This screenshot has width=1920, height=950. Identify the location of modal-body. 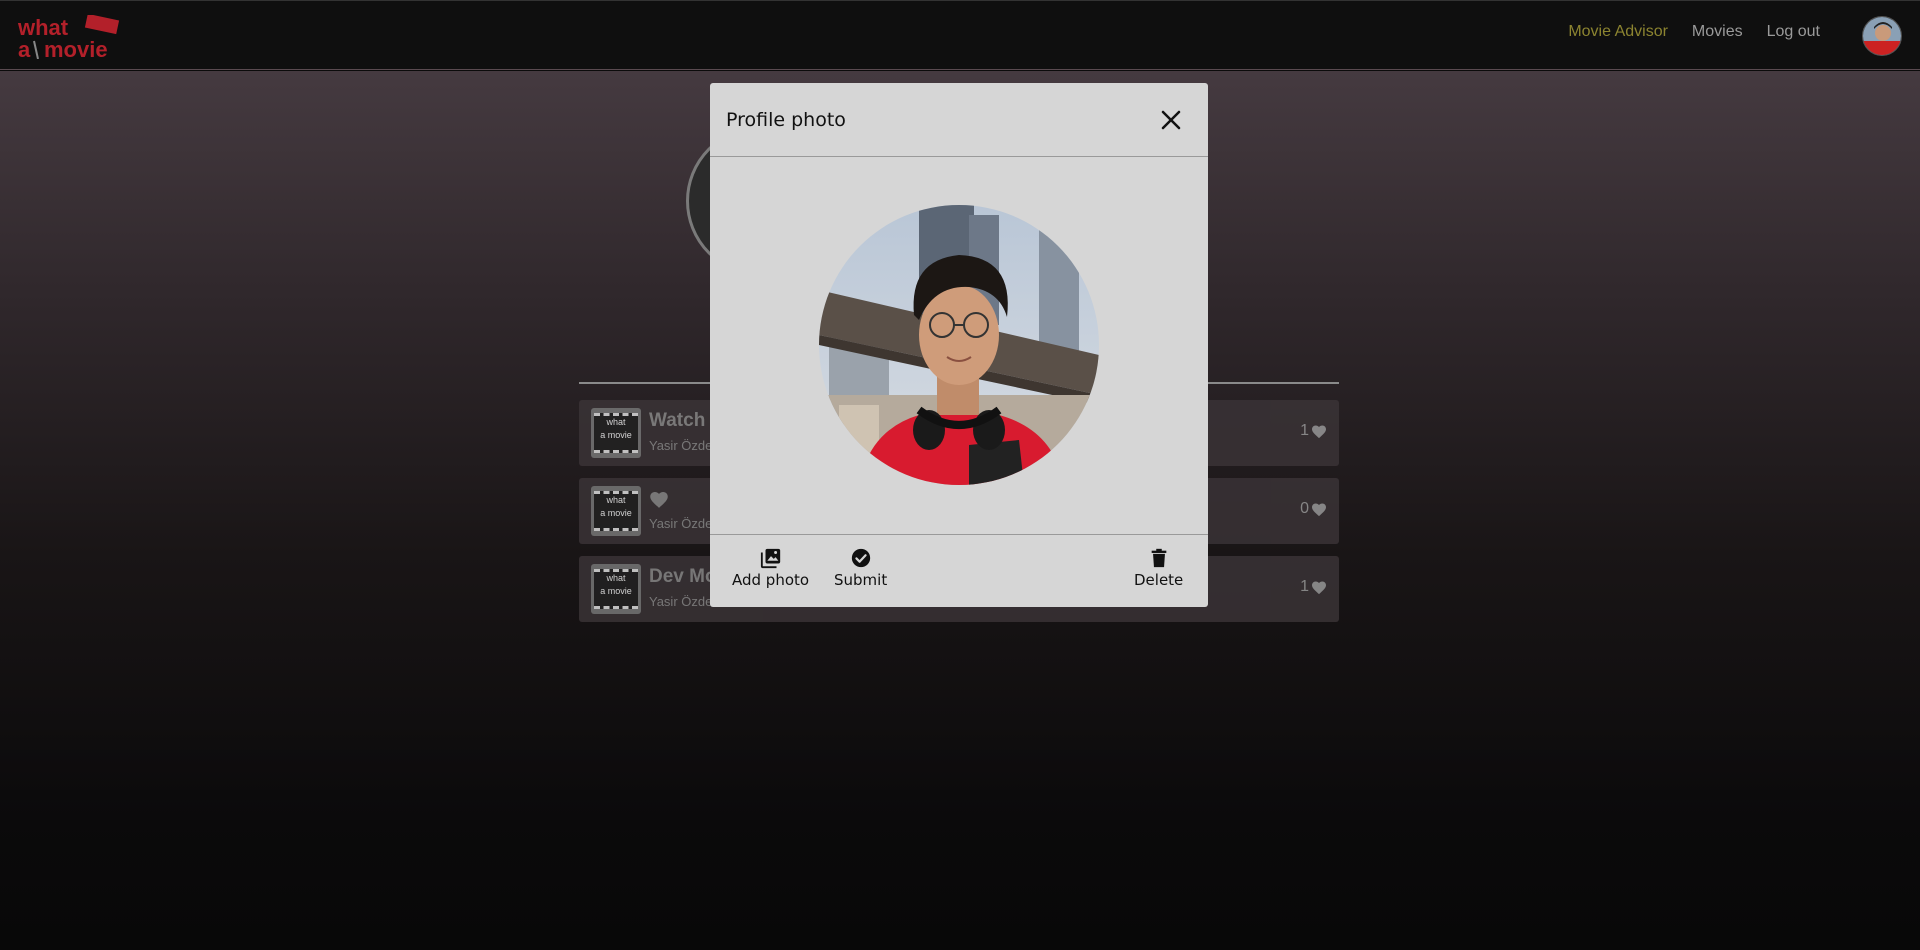
(959, 346).